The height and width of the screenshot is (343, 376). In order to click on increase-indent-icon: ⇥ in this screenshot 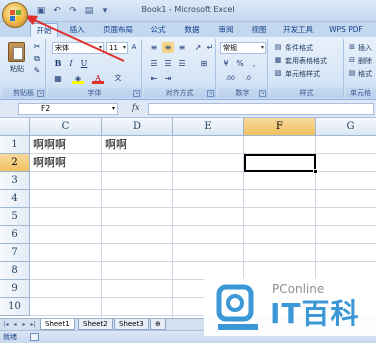, I will do `click(168, 78)`.